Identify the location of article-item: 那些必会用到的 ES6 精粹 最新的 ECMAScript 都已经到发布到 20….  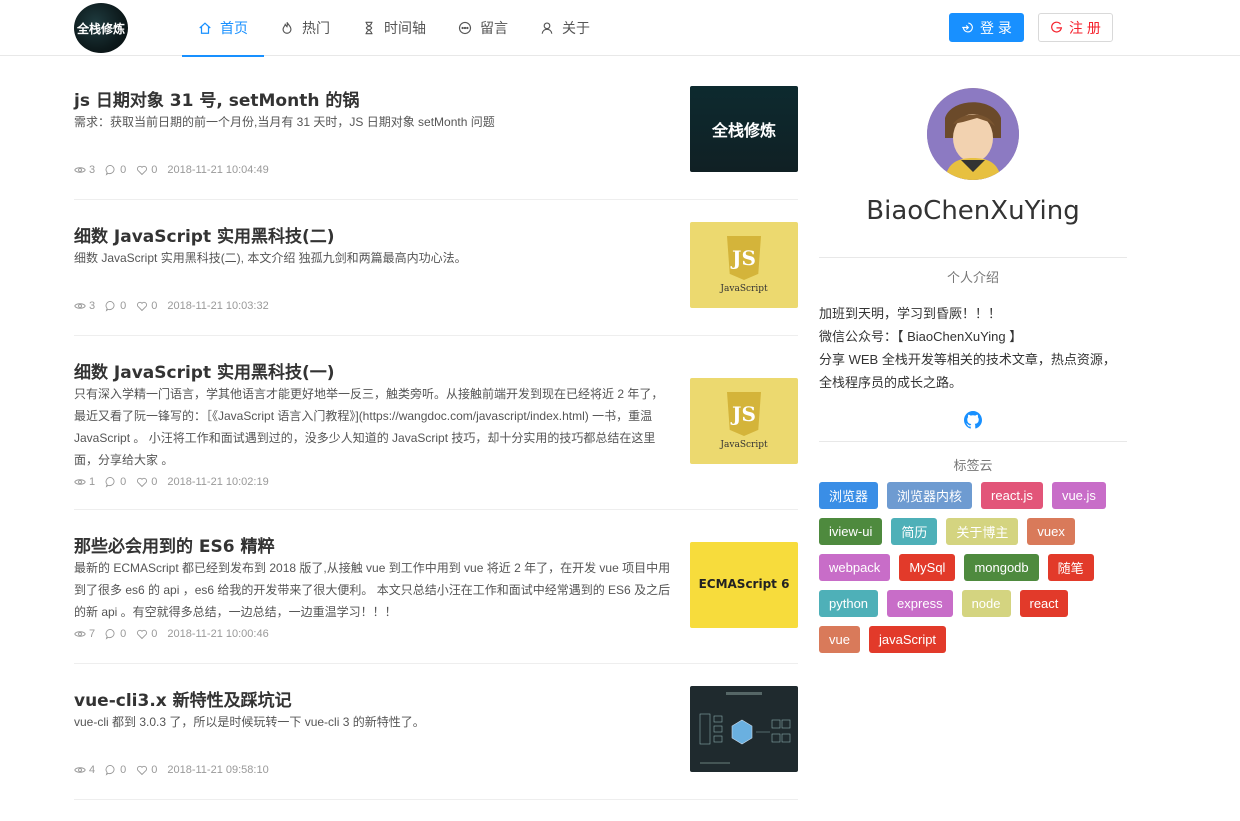
(436, 587).